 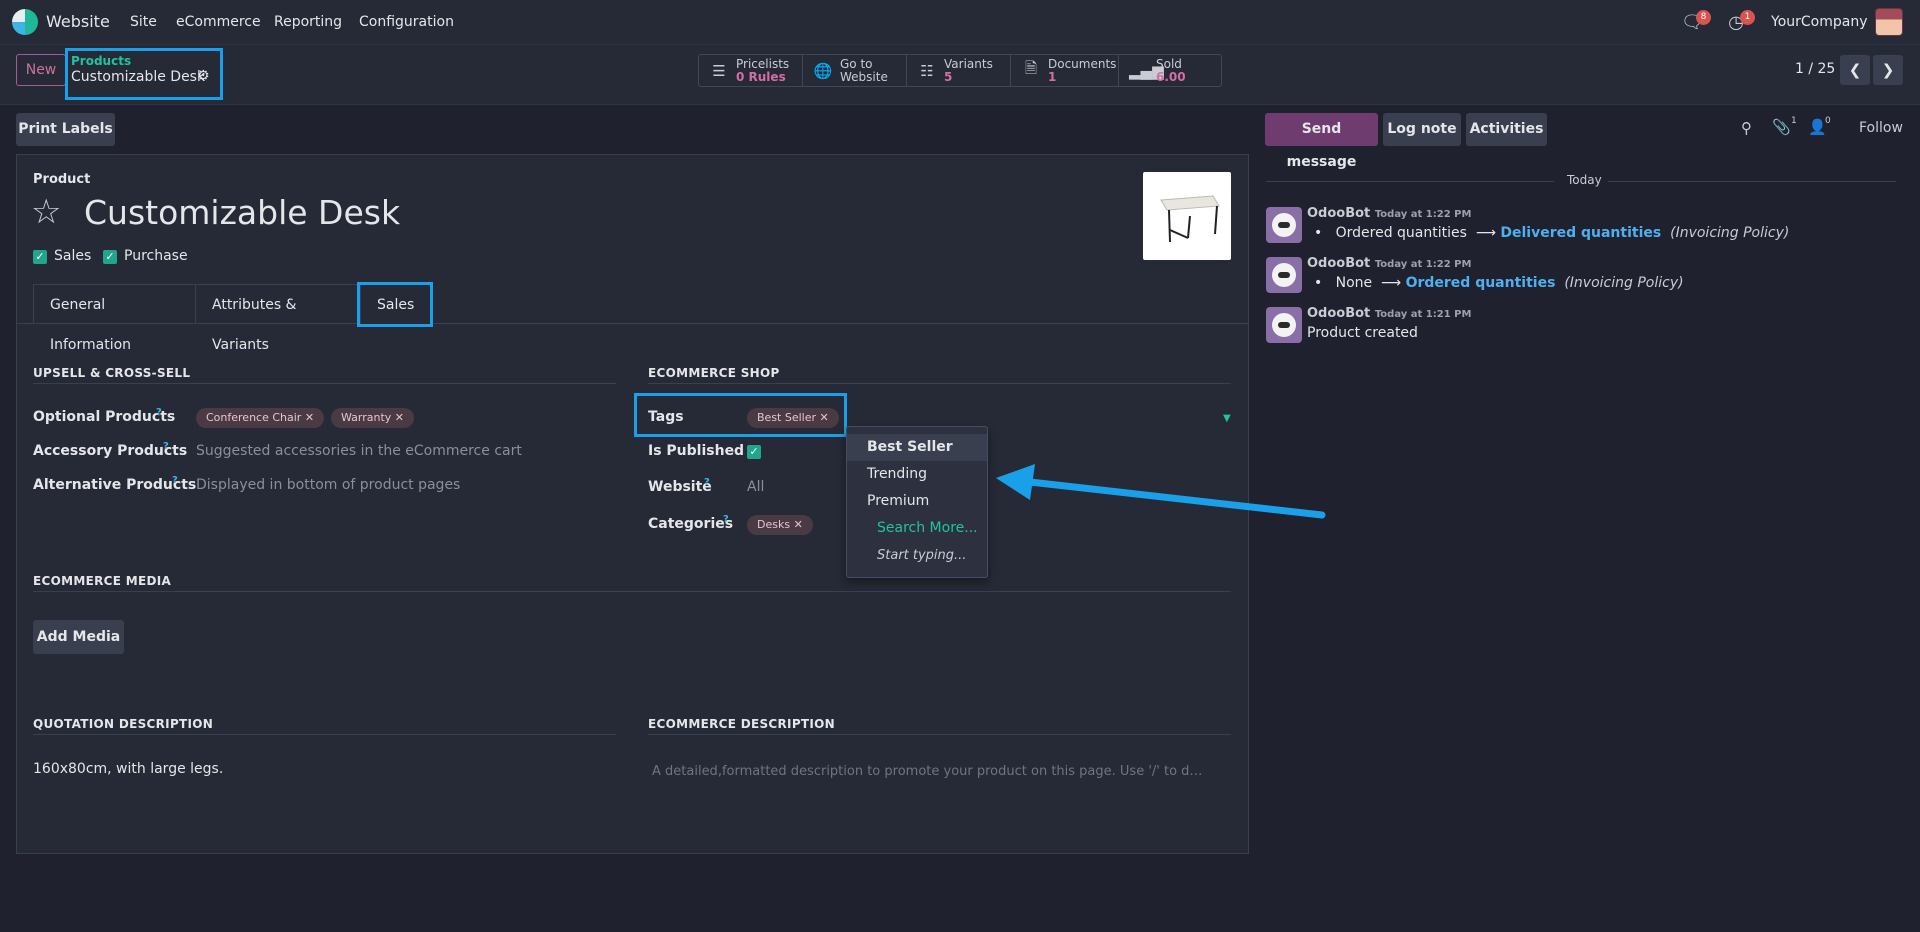 What do you see at coordinates (62, 179) in the screenshot?
I see `product-label: Product` at bounding box center [62, 179].